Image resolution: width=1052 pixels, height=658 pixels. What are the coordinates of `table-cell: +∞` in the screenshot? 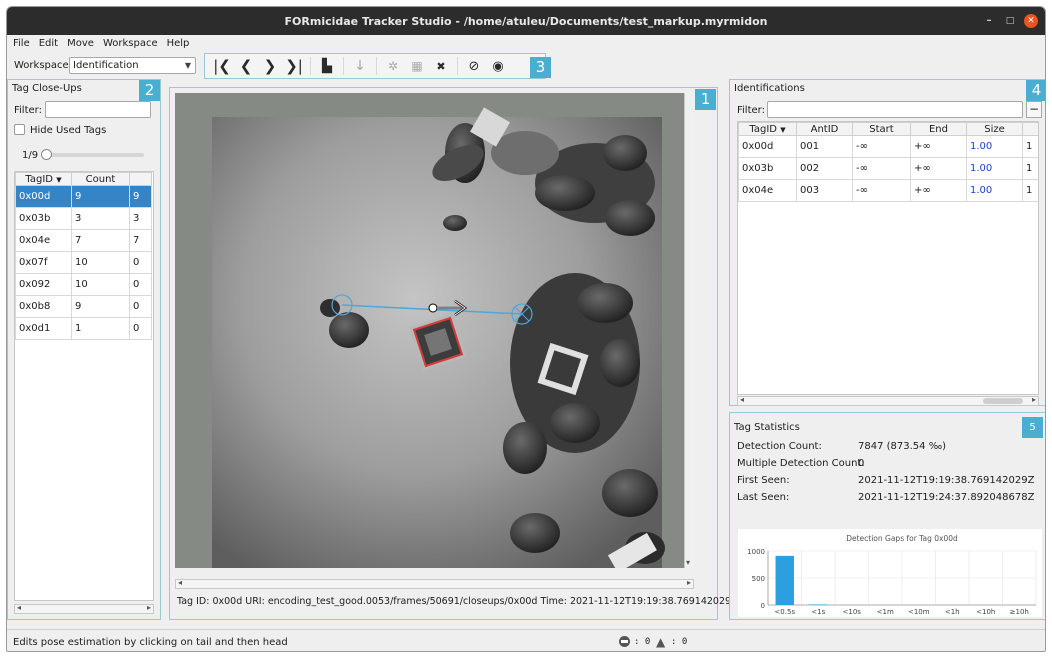 It's located at (938, 190).